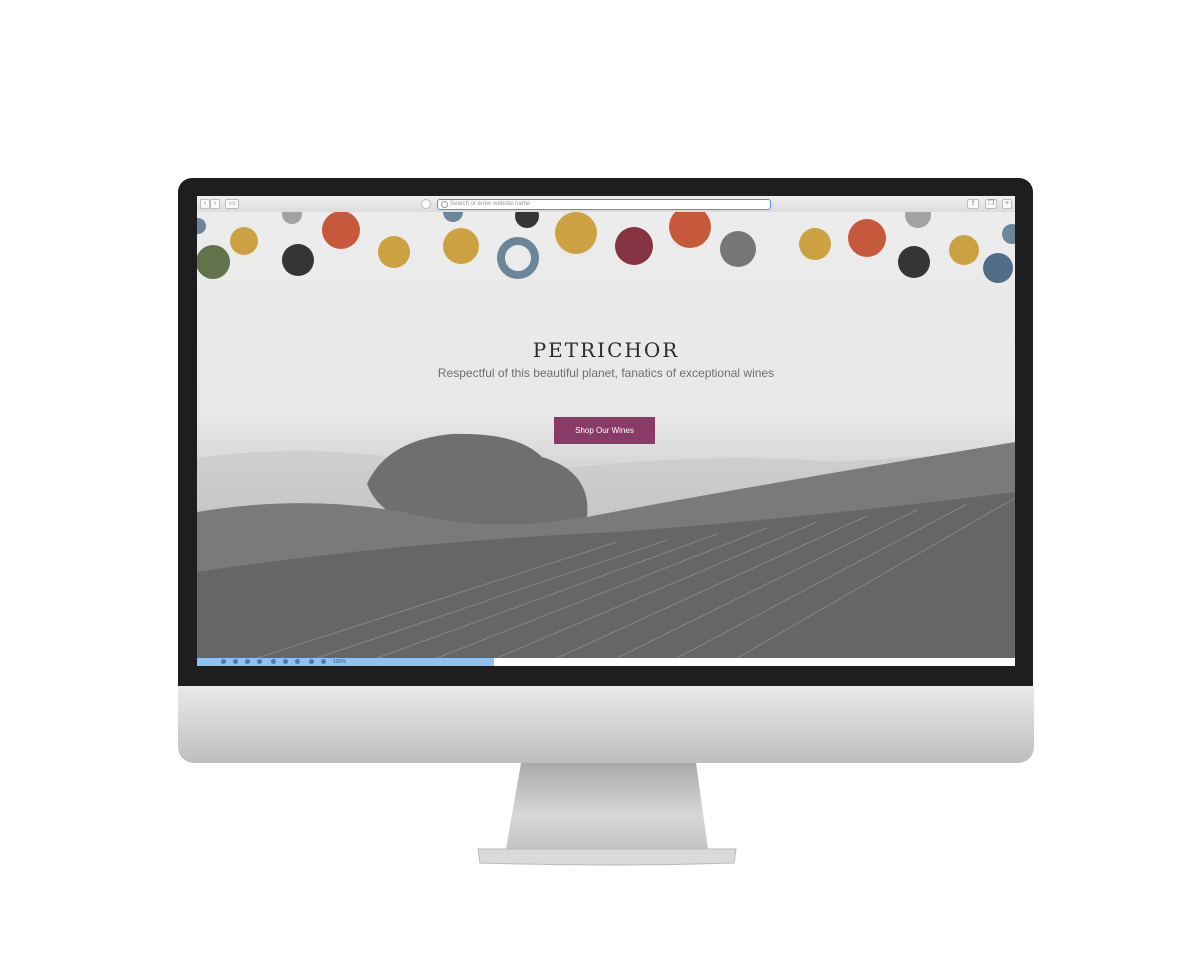 The height and width of the screenshot is (960, 1200). What do you see at coordinates (311, 661) in the screenshot?
I see `wifi-icon` at bounding box center [311, 661].